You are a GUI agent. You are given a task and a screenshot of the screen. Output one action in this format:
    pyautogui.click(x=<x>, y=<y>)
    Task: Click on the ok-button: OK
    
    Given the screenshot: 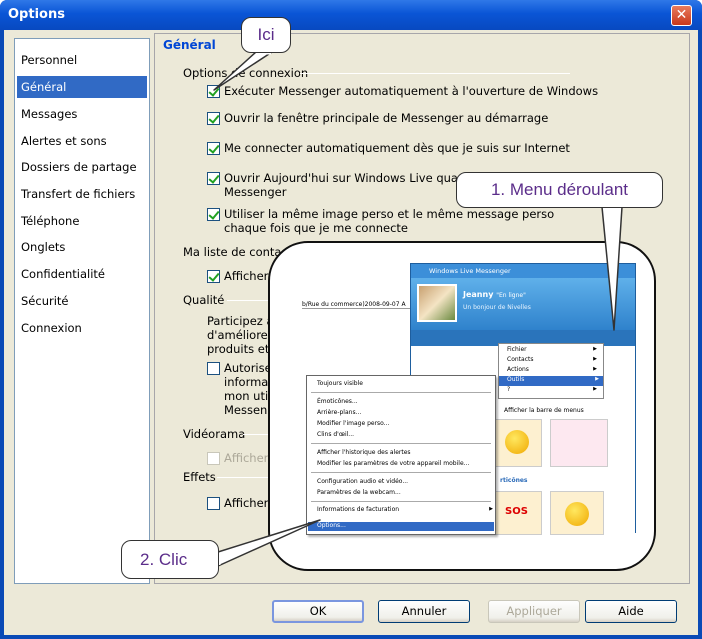 What is the action you would take?
    pyautogui.click(x=318, y=611)
    